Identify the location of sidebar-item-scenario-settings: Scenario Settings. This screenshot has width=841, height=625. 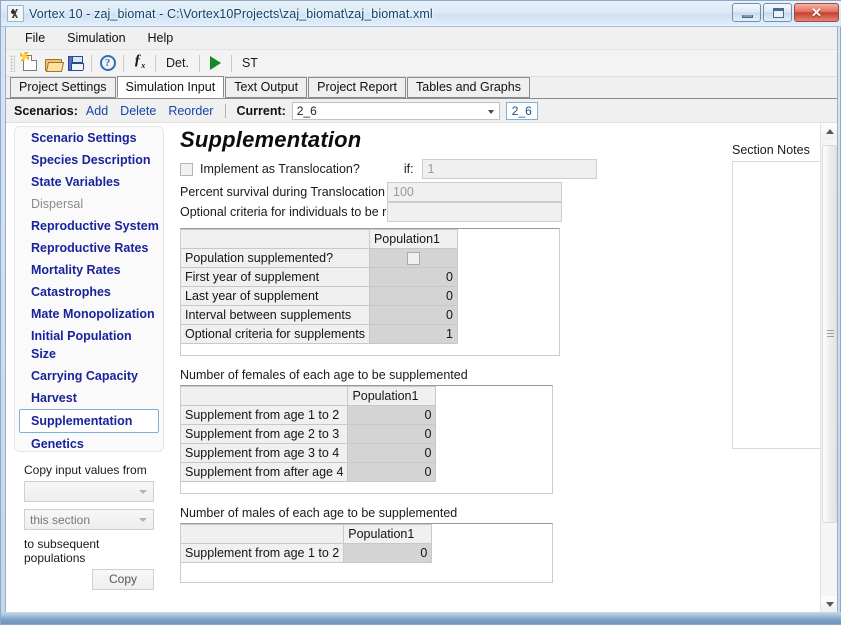
(89, 138).